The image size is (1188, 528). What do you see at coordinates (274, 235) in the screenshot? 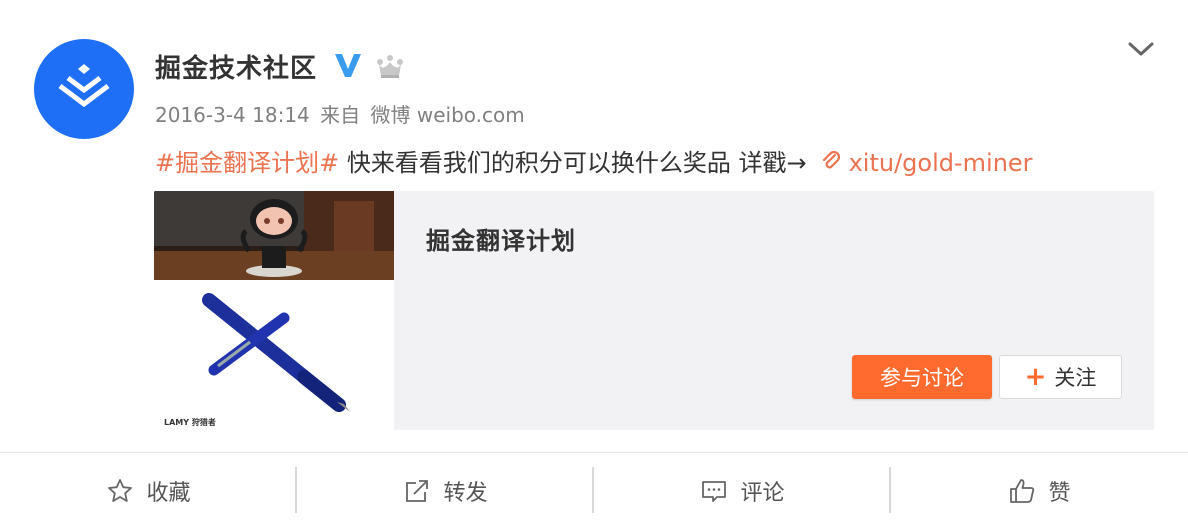
I see `octocat-image` at bounding box center [274, 235].